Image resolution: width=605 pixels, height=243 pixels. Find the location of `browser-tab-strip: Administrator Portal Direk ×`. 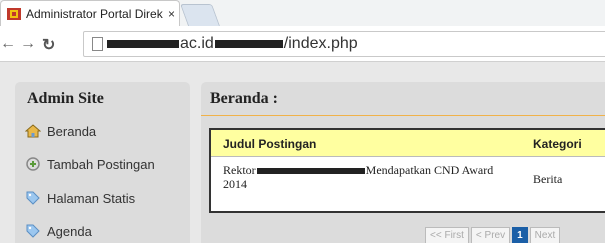

browser-tab-strip: Administrator Portal Direk × is located at coordinates (302, 13).